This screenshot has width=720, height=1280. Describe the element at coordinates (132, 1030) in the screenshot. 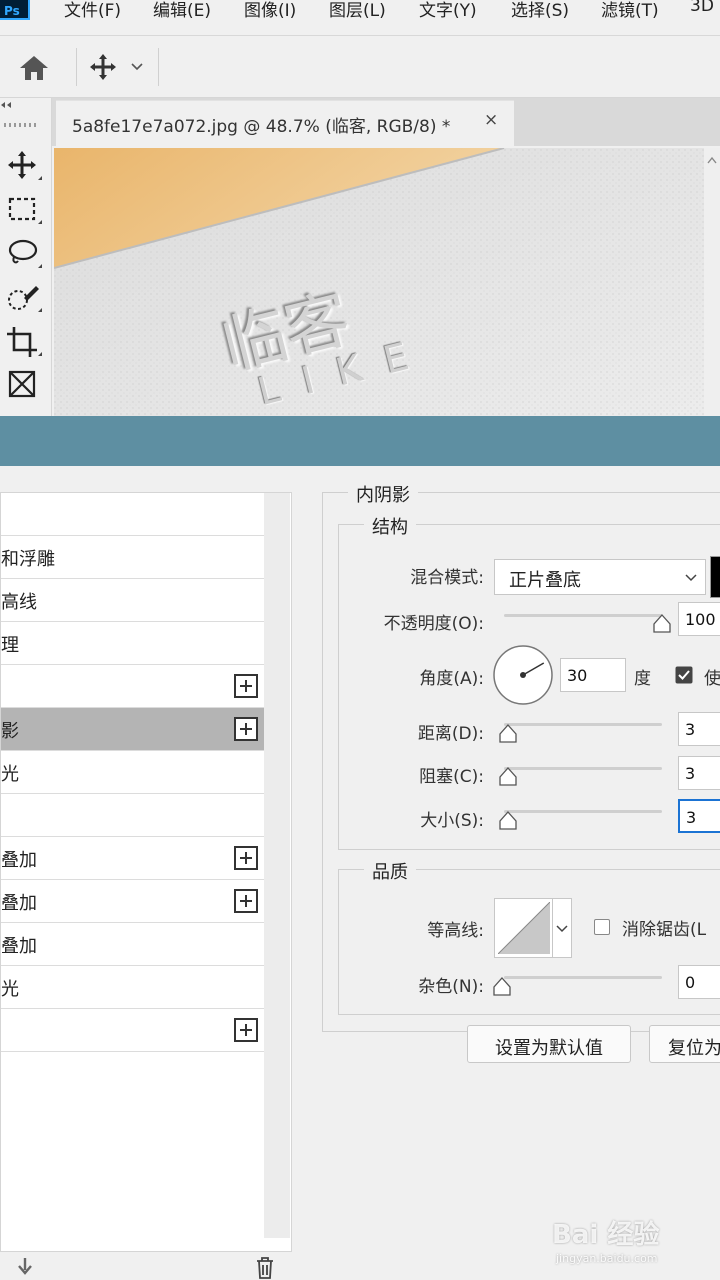

I see `style-row-drop-shadow` at that location.